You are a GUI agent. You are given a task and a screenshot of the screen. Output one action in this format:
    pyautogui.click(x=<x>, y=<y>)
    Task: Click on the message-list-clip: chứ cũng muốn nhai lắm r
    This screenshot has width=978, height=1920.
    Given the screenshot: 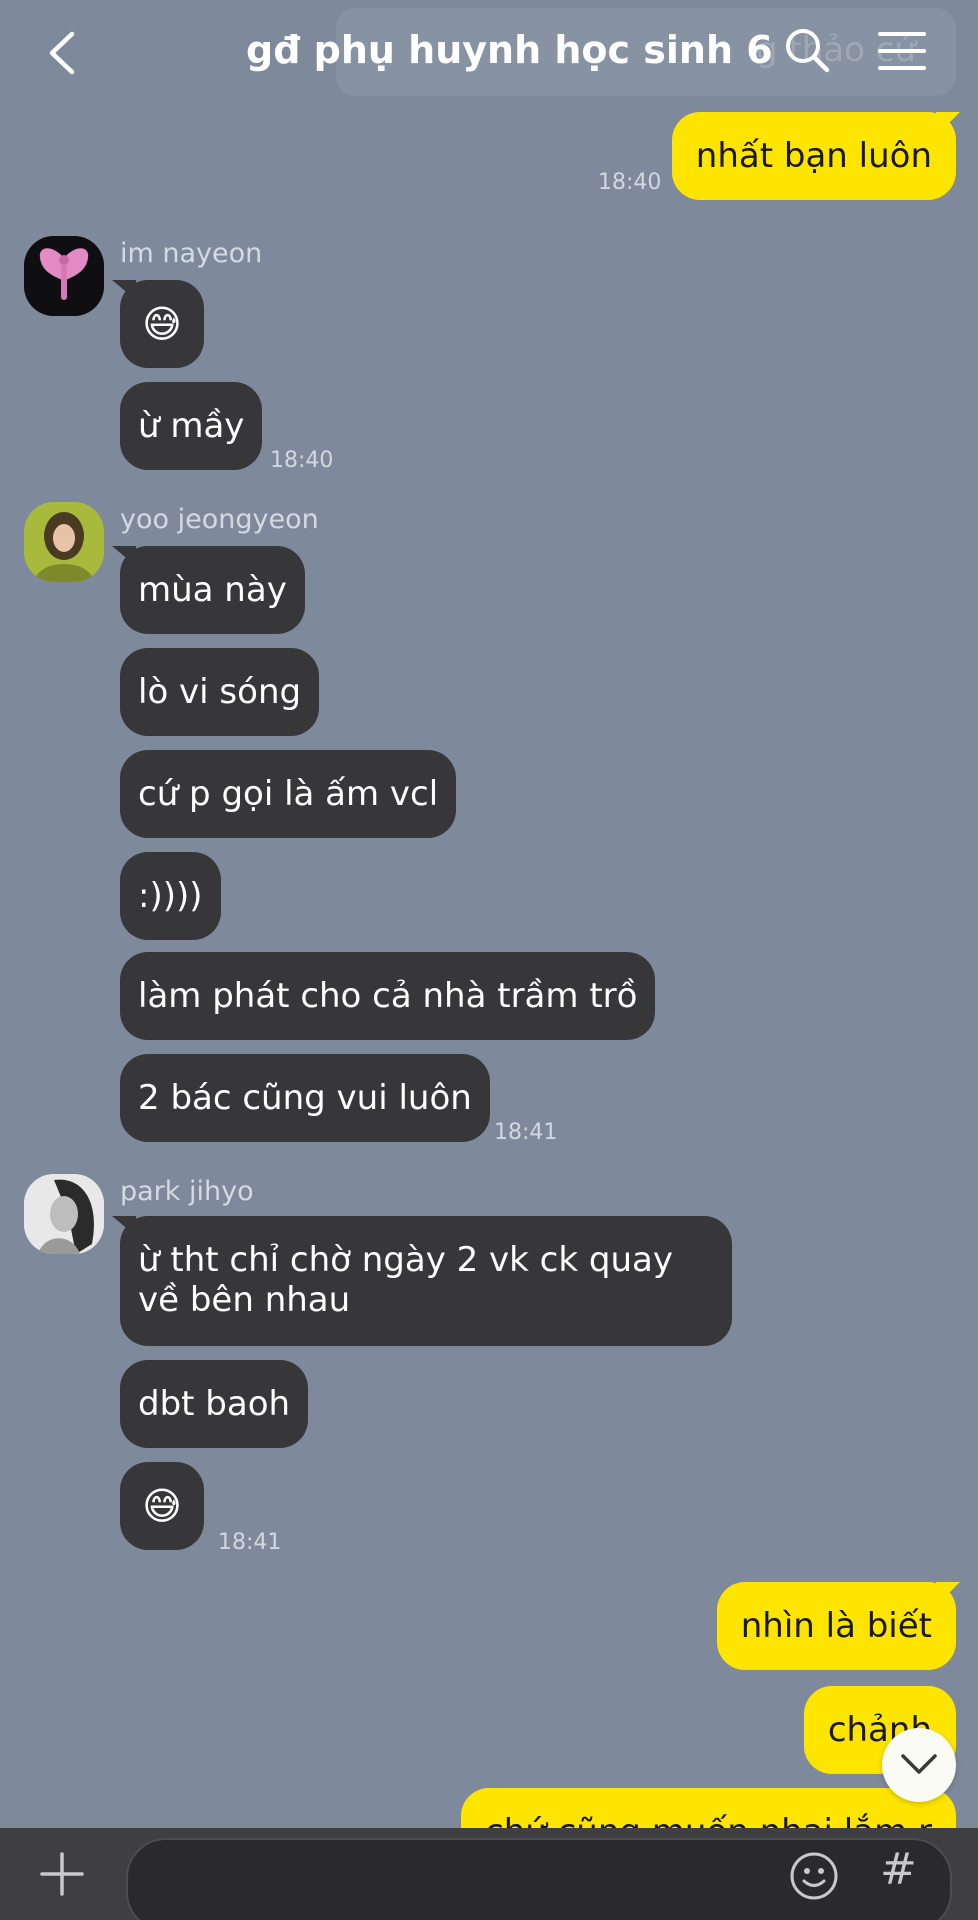 What is the action you would take?
    pyautogui.click(x=489, y=1804)
    